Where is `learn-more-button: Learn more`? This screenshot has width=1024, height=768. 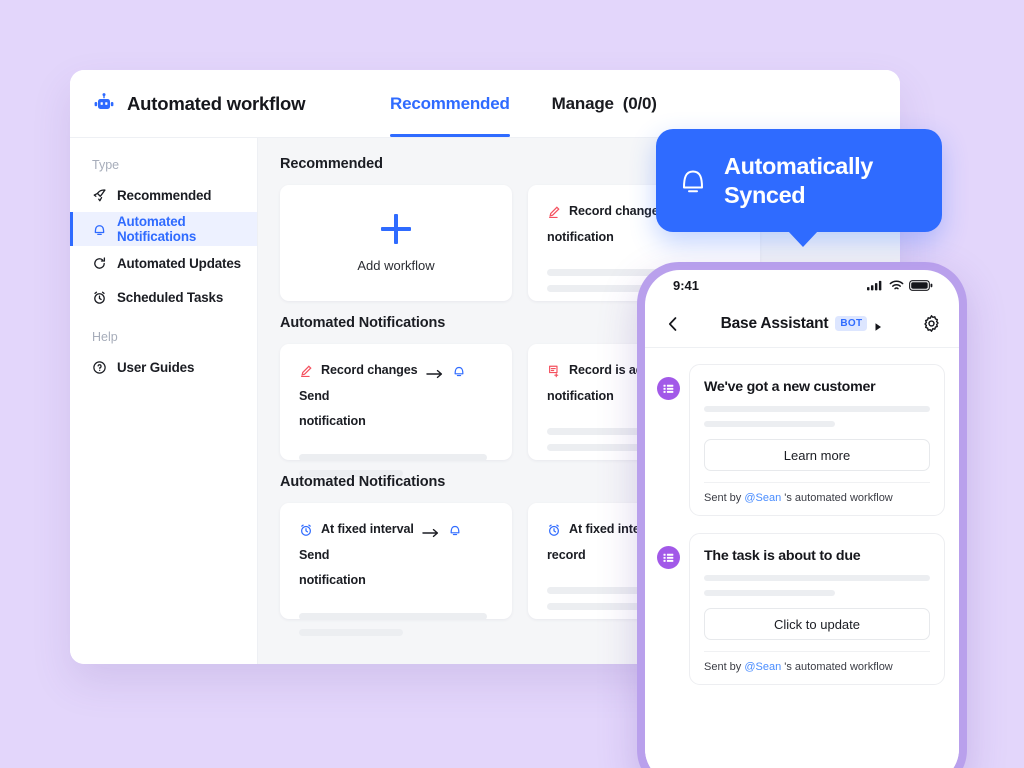
learn-more-button: Learn more is located at coordinates (817, 455).